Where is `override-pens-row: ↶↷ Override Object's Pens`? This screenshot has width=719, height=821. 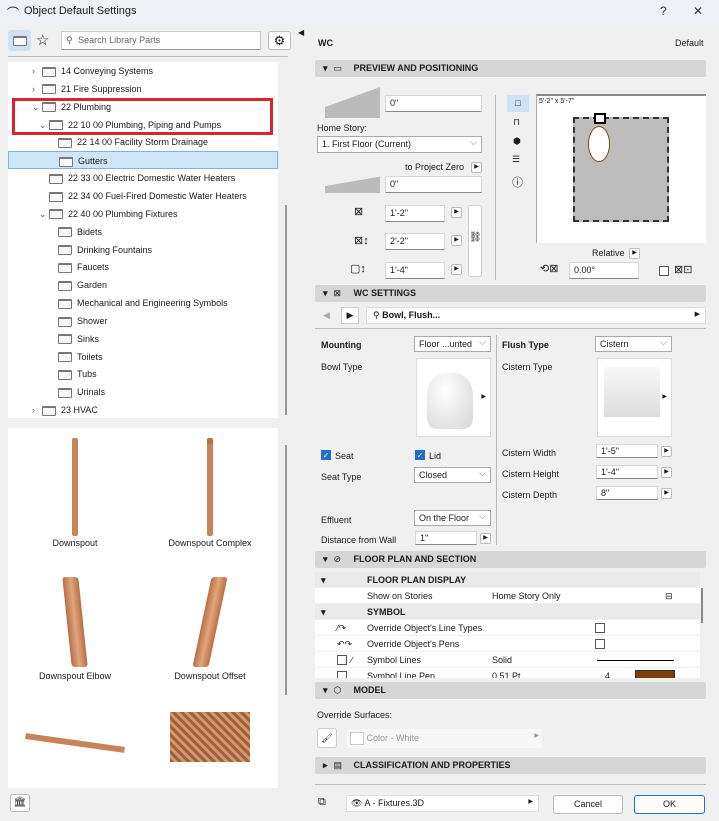 override-pens-row: ↶↷ Override Object's Pens is located at coordinates (507, 644).